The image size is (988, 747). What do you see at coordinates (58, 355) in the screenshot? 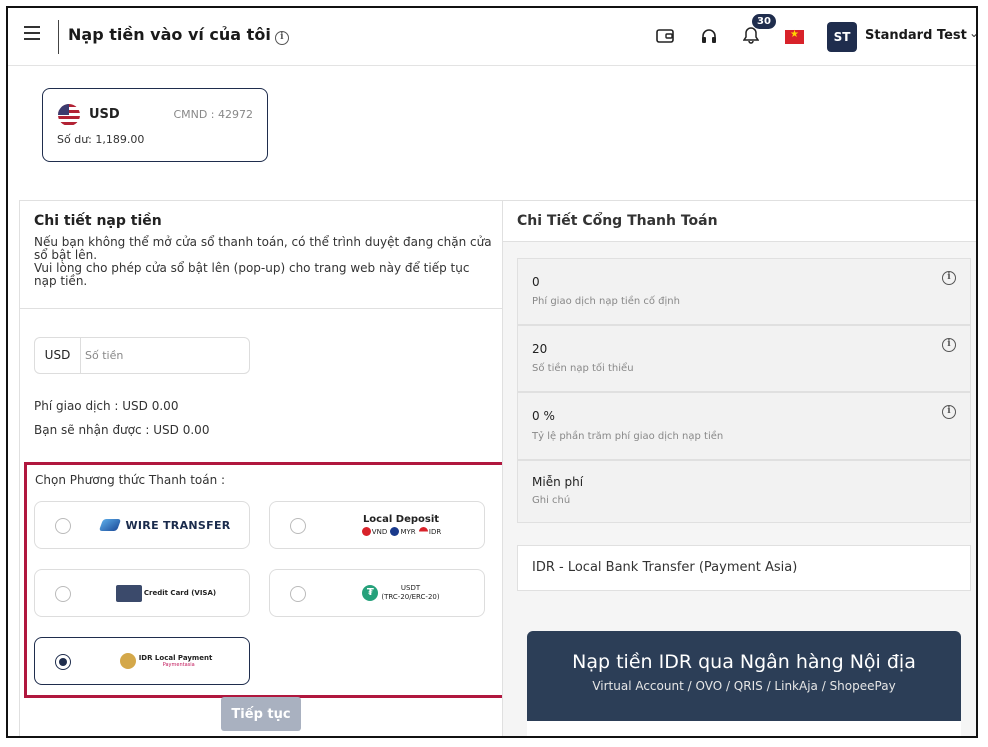
I see `amount-currency: USD` at bounding box center [58, 355].